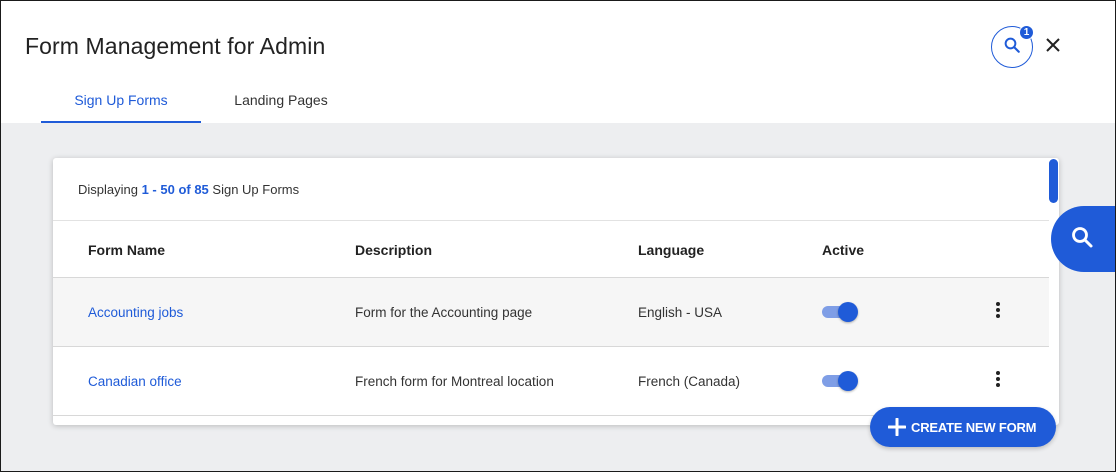  Describe the element at coordinates (175, 189) in the screenshot. I see `display-range: 1 - 50 of 85` at that location.